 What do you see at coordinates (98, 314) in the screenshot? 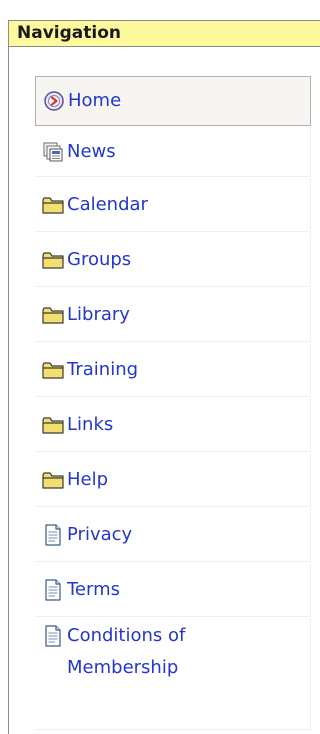
I see `nav-item-label: Library` at bounding box center [98, 314].